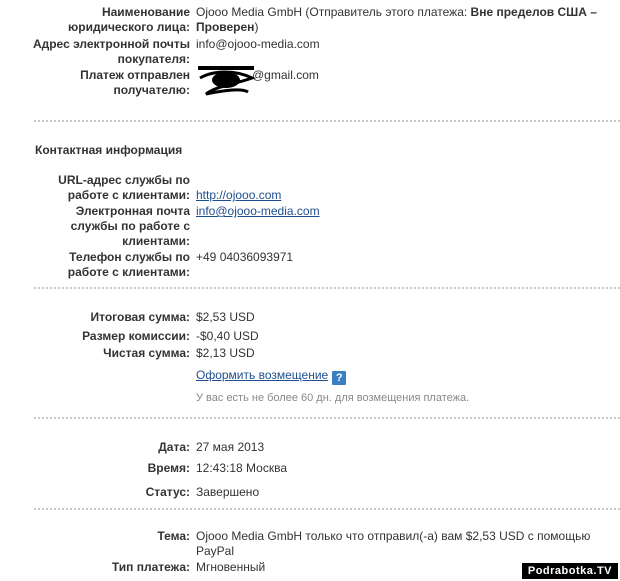  I want to click on redaction-mark, so click(227, 81).